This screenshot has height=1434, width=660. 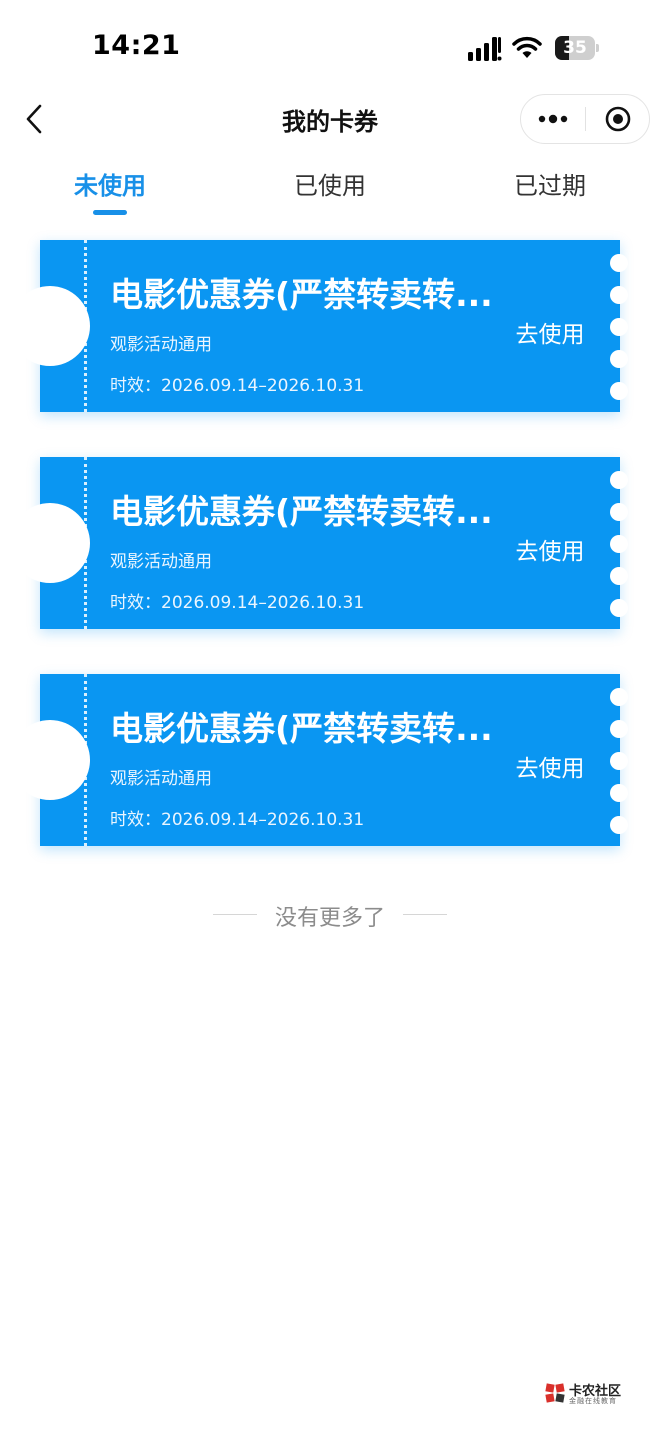 What do you see at coordinates (593, 1401) in the screenshot?
I see `watermark-subtitle: 金融在线教育` at bounding box center [593, 1401].